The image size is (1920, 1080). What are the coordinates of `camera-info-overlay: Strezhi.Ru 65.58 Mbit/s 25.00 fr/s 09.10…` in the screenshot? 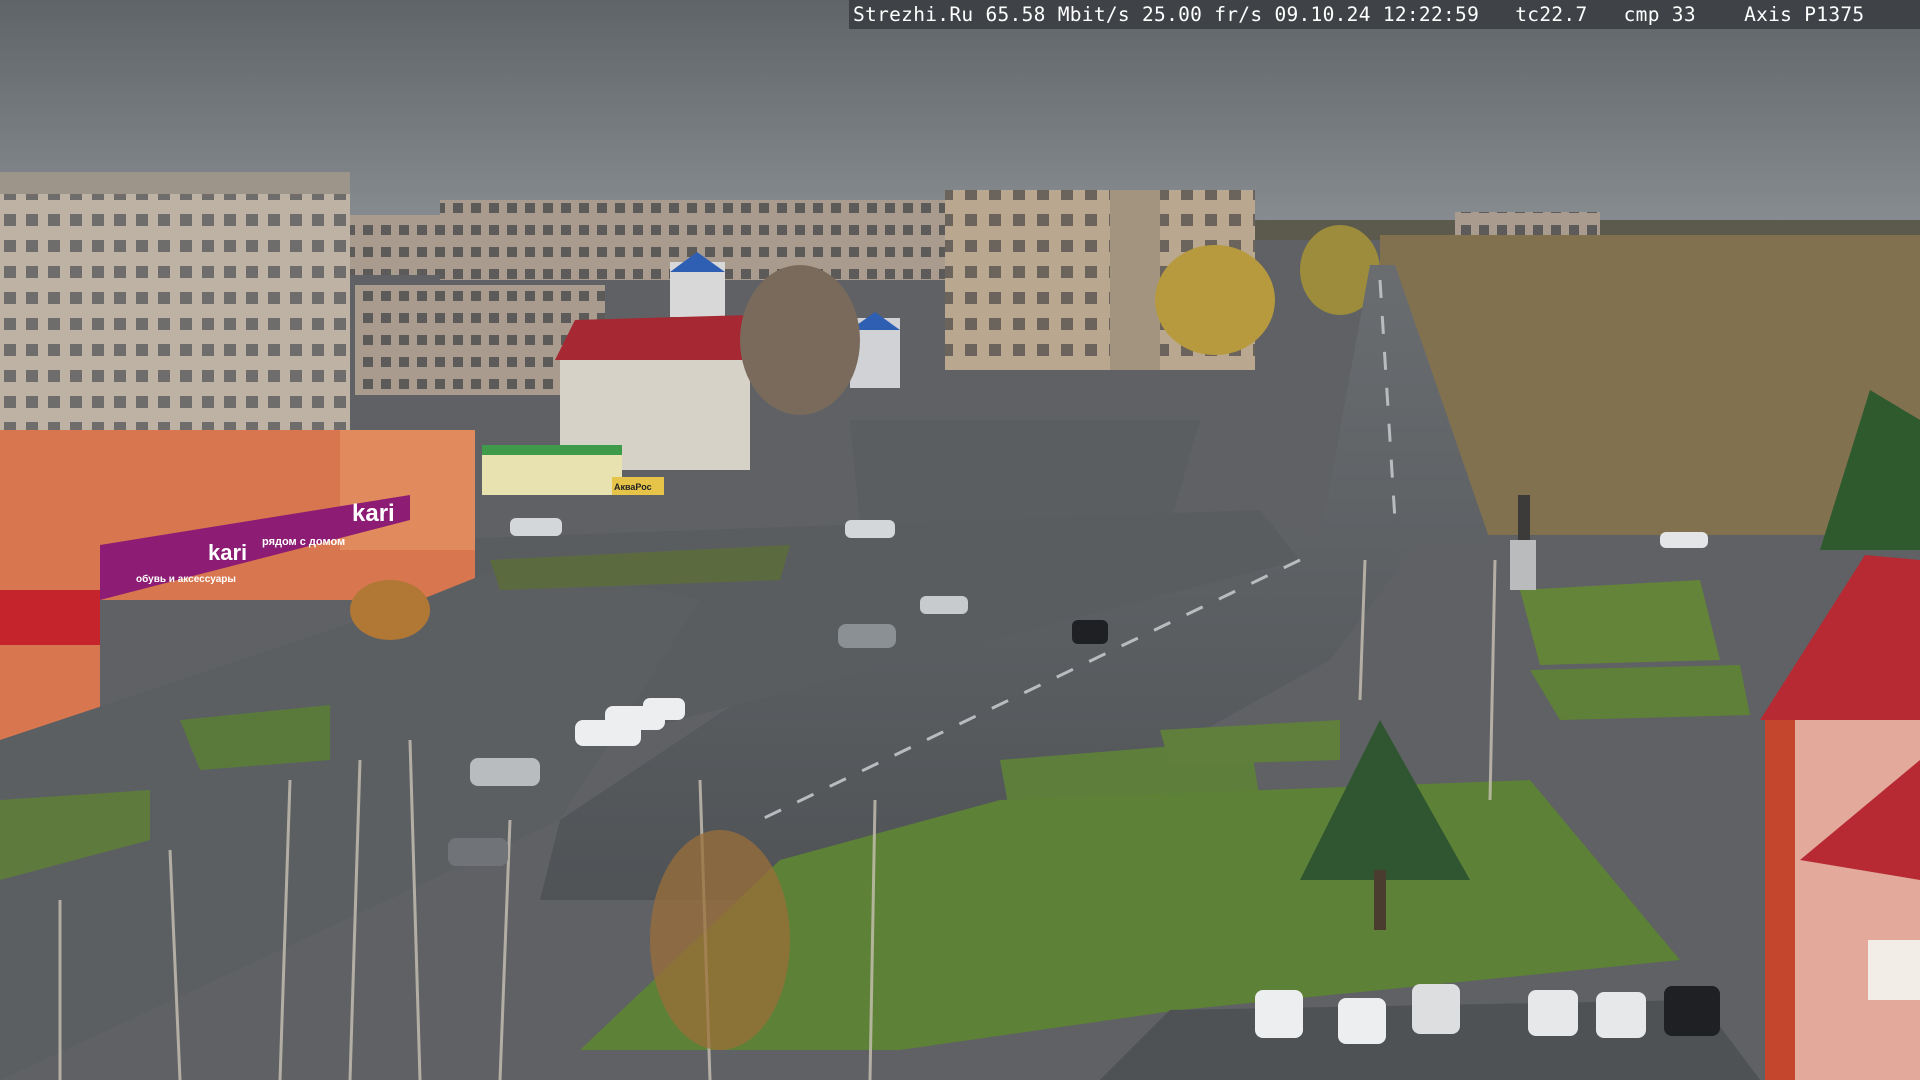 It's located at (1384, 14).